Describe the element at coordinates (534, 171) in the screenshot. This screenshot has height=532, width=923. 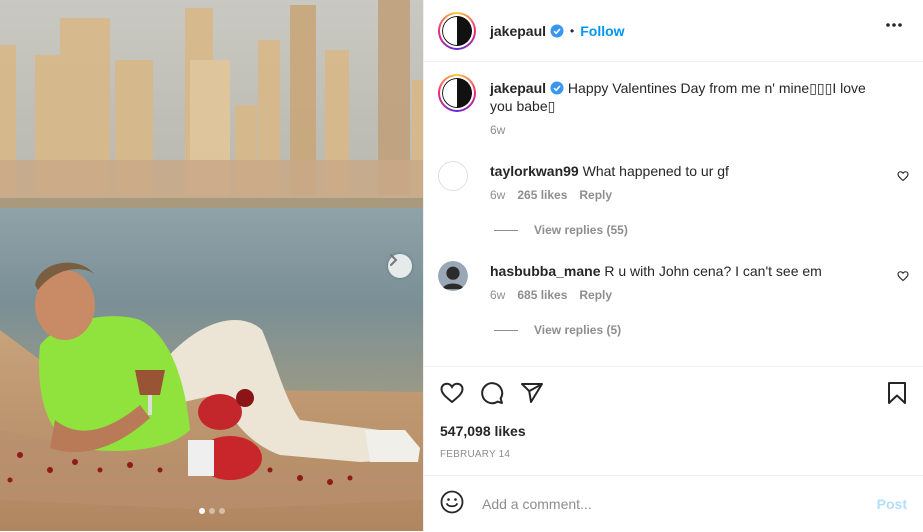
I see `comment-username: taylorkwan99` at that location.